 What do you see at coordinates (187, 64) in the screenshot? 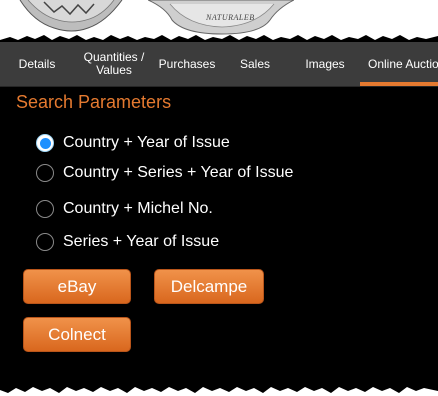
I see `tab-purchases: Purchases` at bounding box center [187, 64].